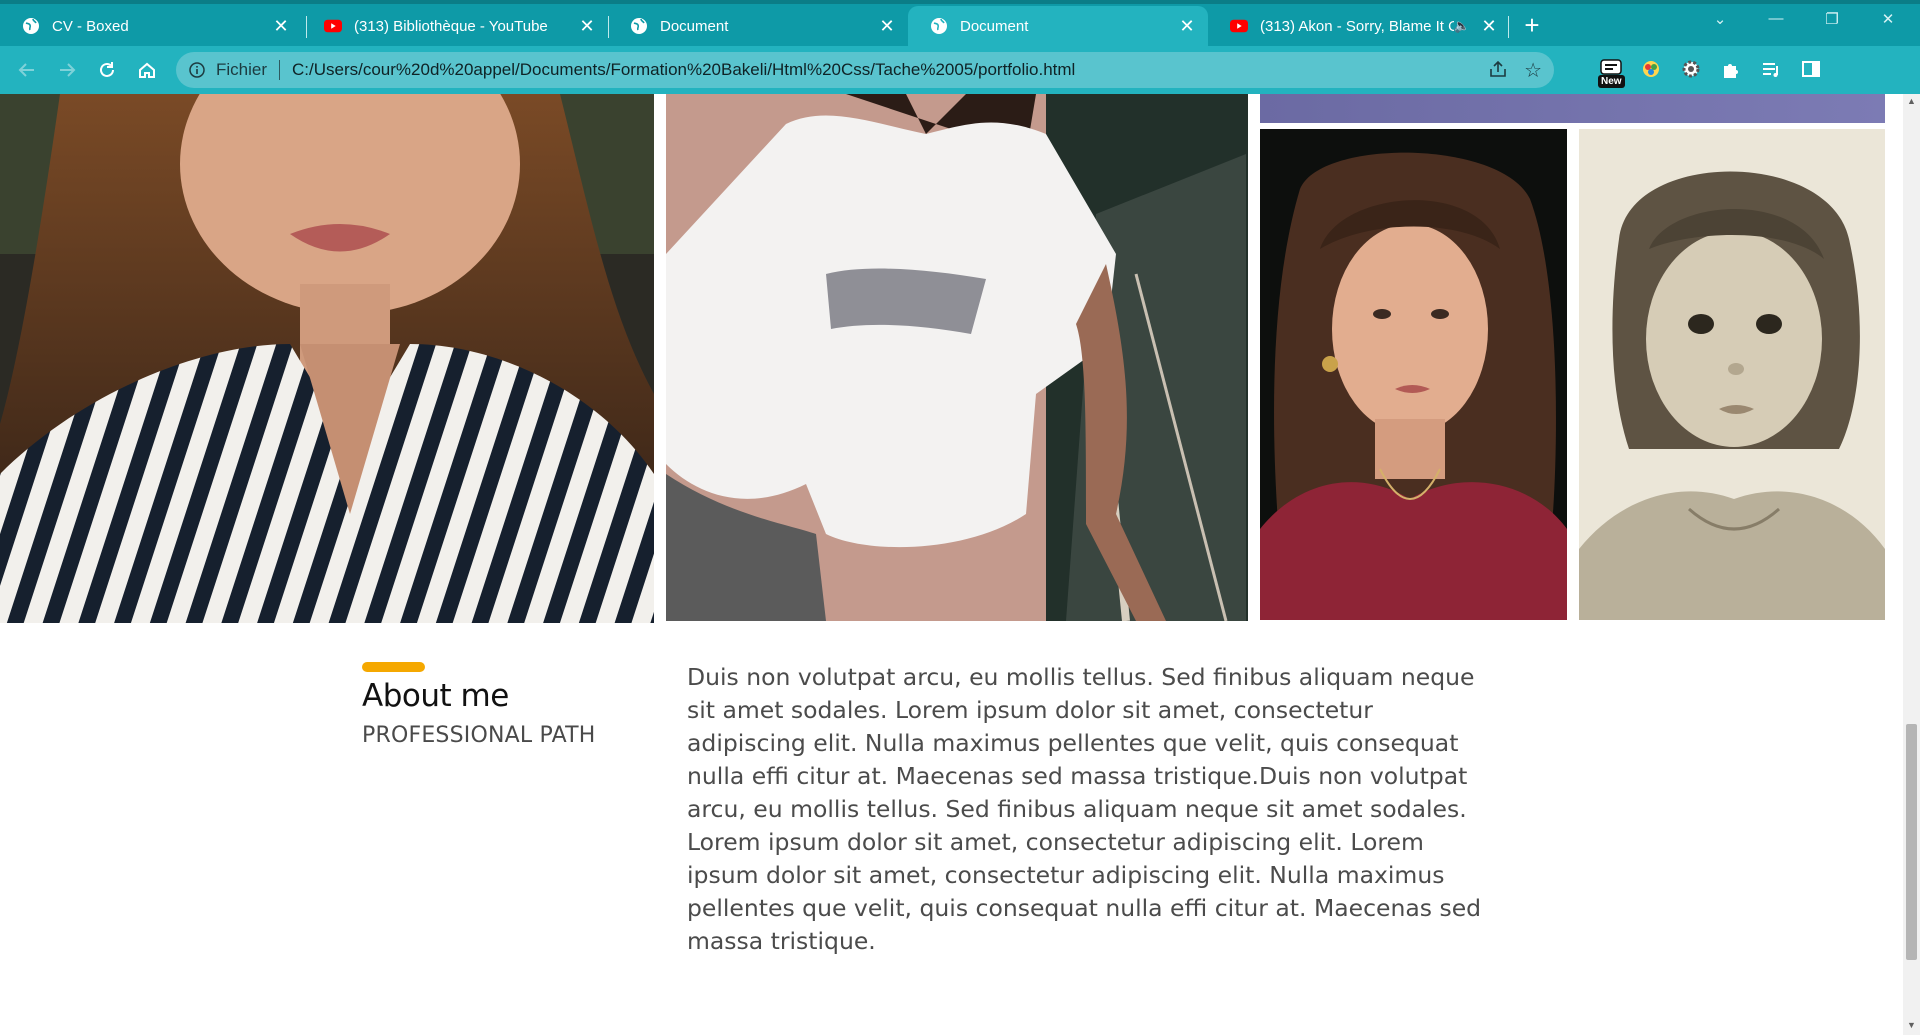  I want to click on reload-icon, so click(107, 70).